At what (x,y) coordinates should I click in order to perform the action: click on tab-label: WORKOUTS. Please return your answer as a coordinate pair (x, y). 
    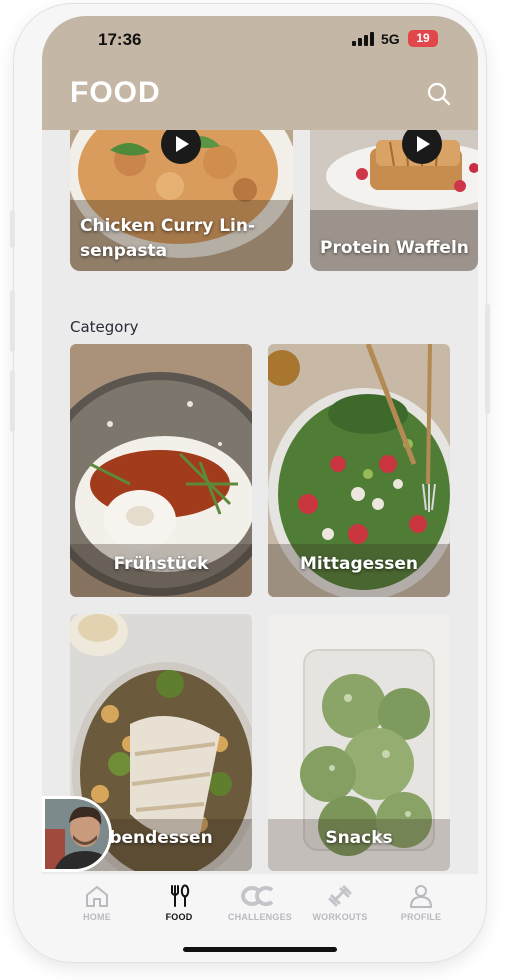
    Looking at the image, I should click on (340, 917).